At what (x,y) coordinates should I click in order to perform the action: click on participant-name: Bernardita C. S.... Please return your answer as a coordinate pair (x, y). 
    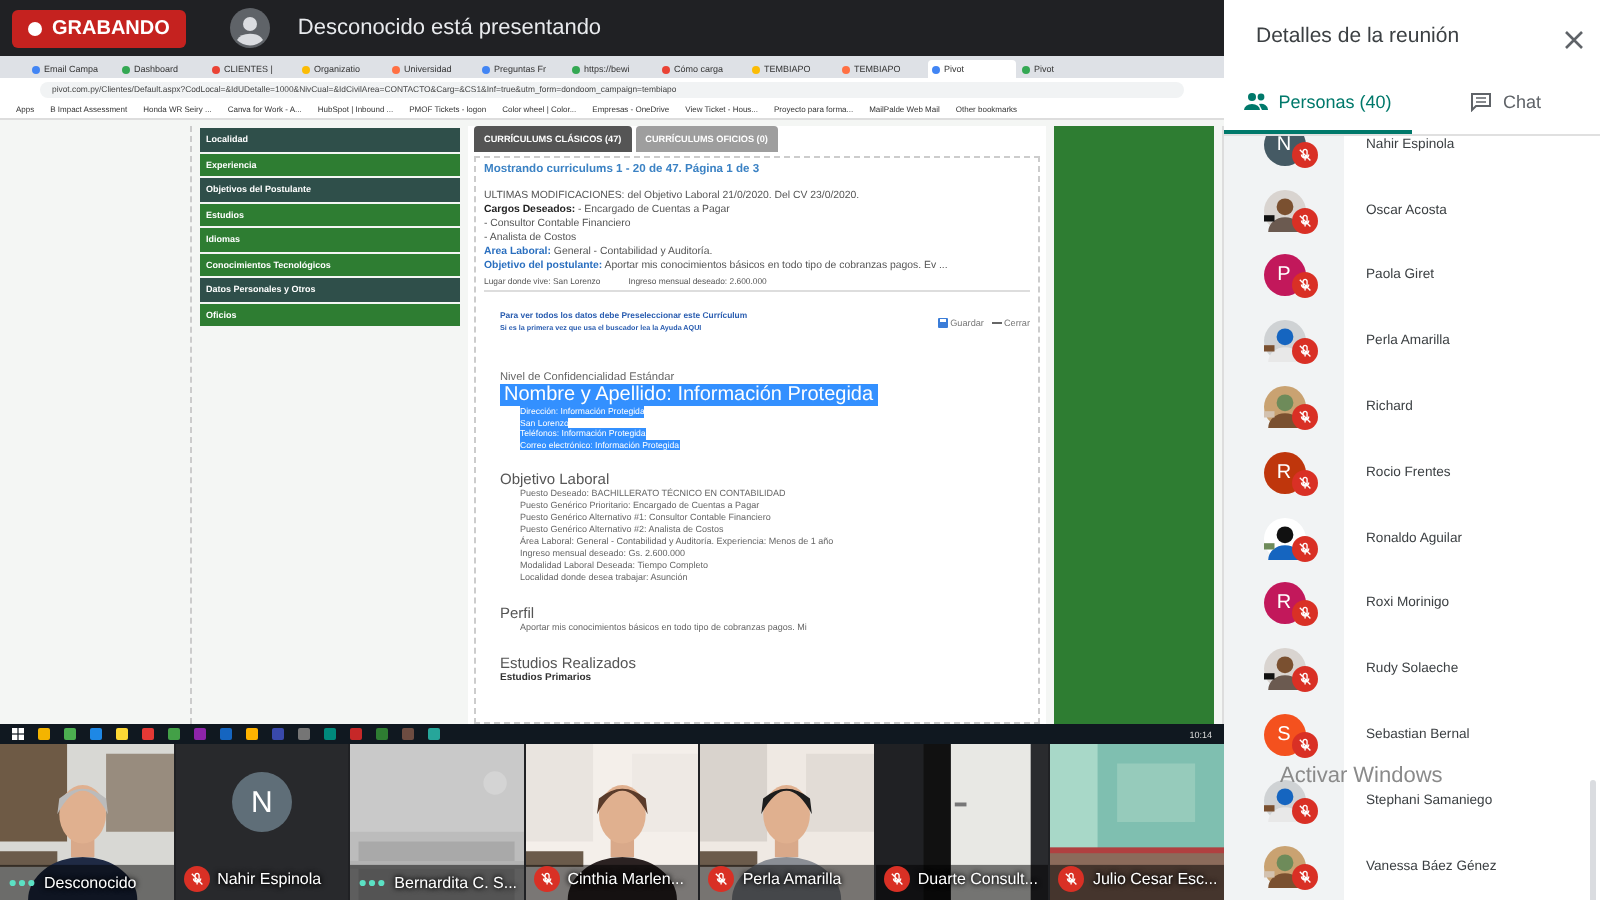
    Looking at the image, I should click on (456, 883).